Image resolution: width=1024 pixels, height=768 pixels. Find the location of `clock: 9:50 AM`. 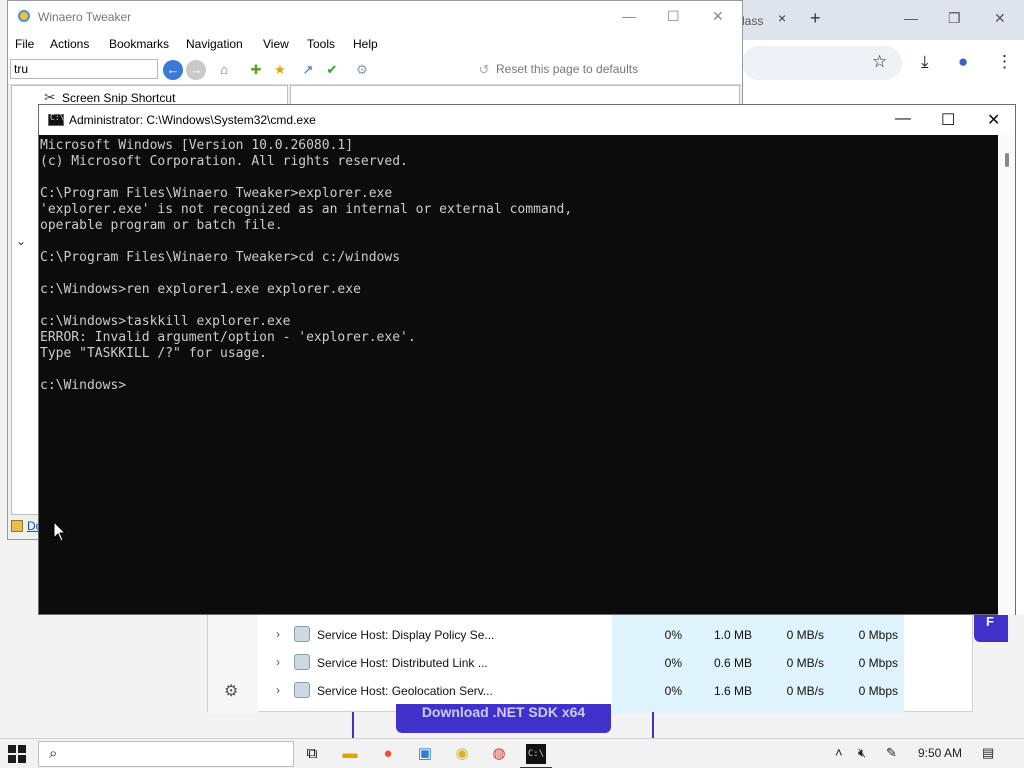

clock: 9:50 AM is located at coordinates (940, 753).